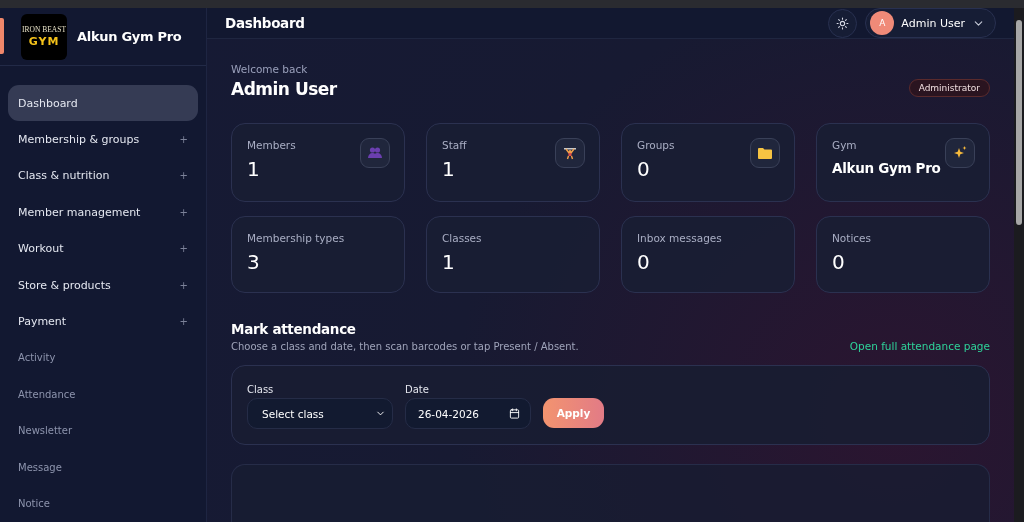 Image resolution: width=1024 pixels, height=522 pixels. What do you see at coordinates (103, 467) in the screenshot?
I see `sidebar-item: Message` at bounding box center [103, 467].